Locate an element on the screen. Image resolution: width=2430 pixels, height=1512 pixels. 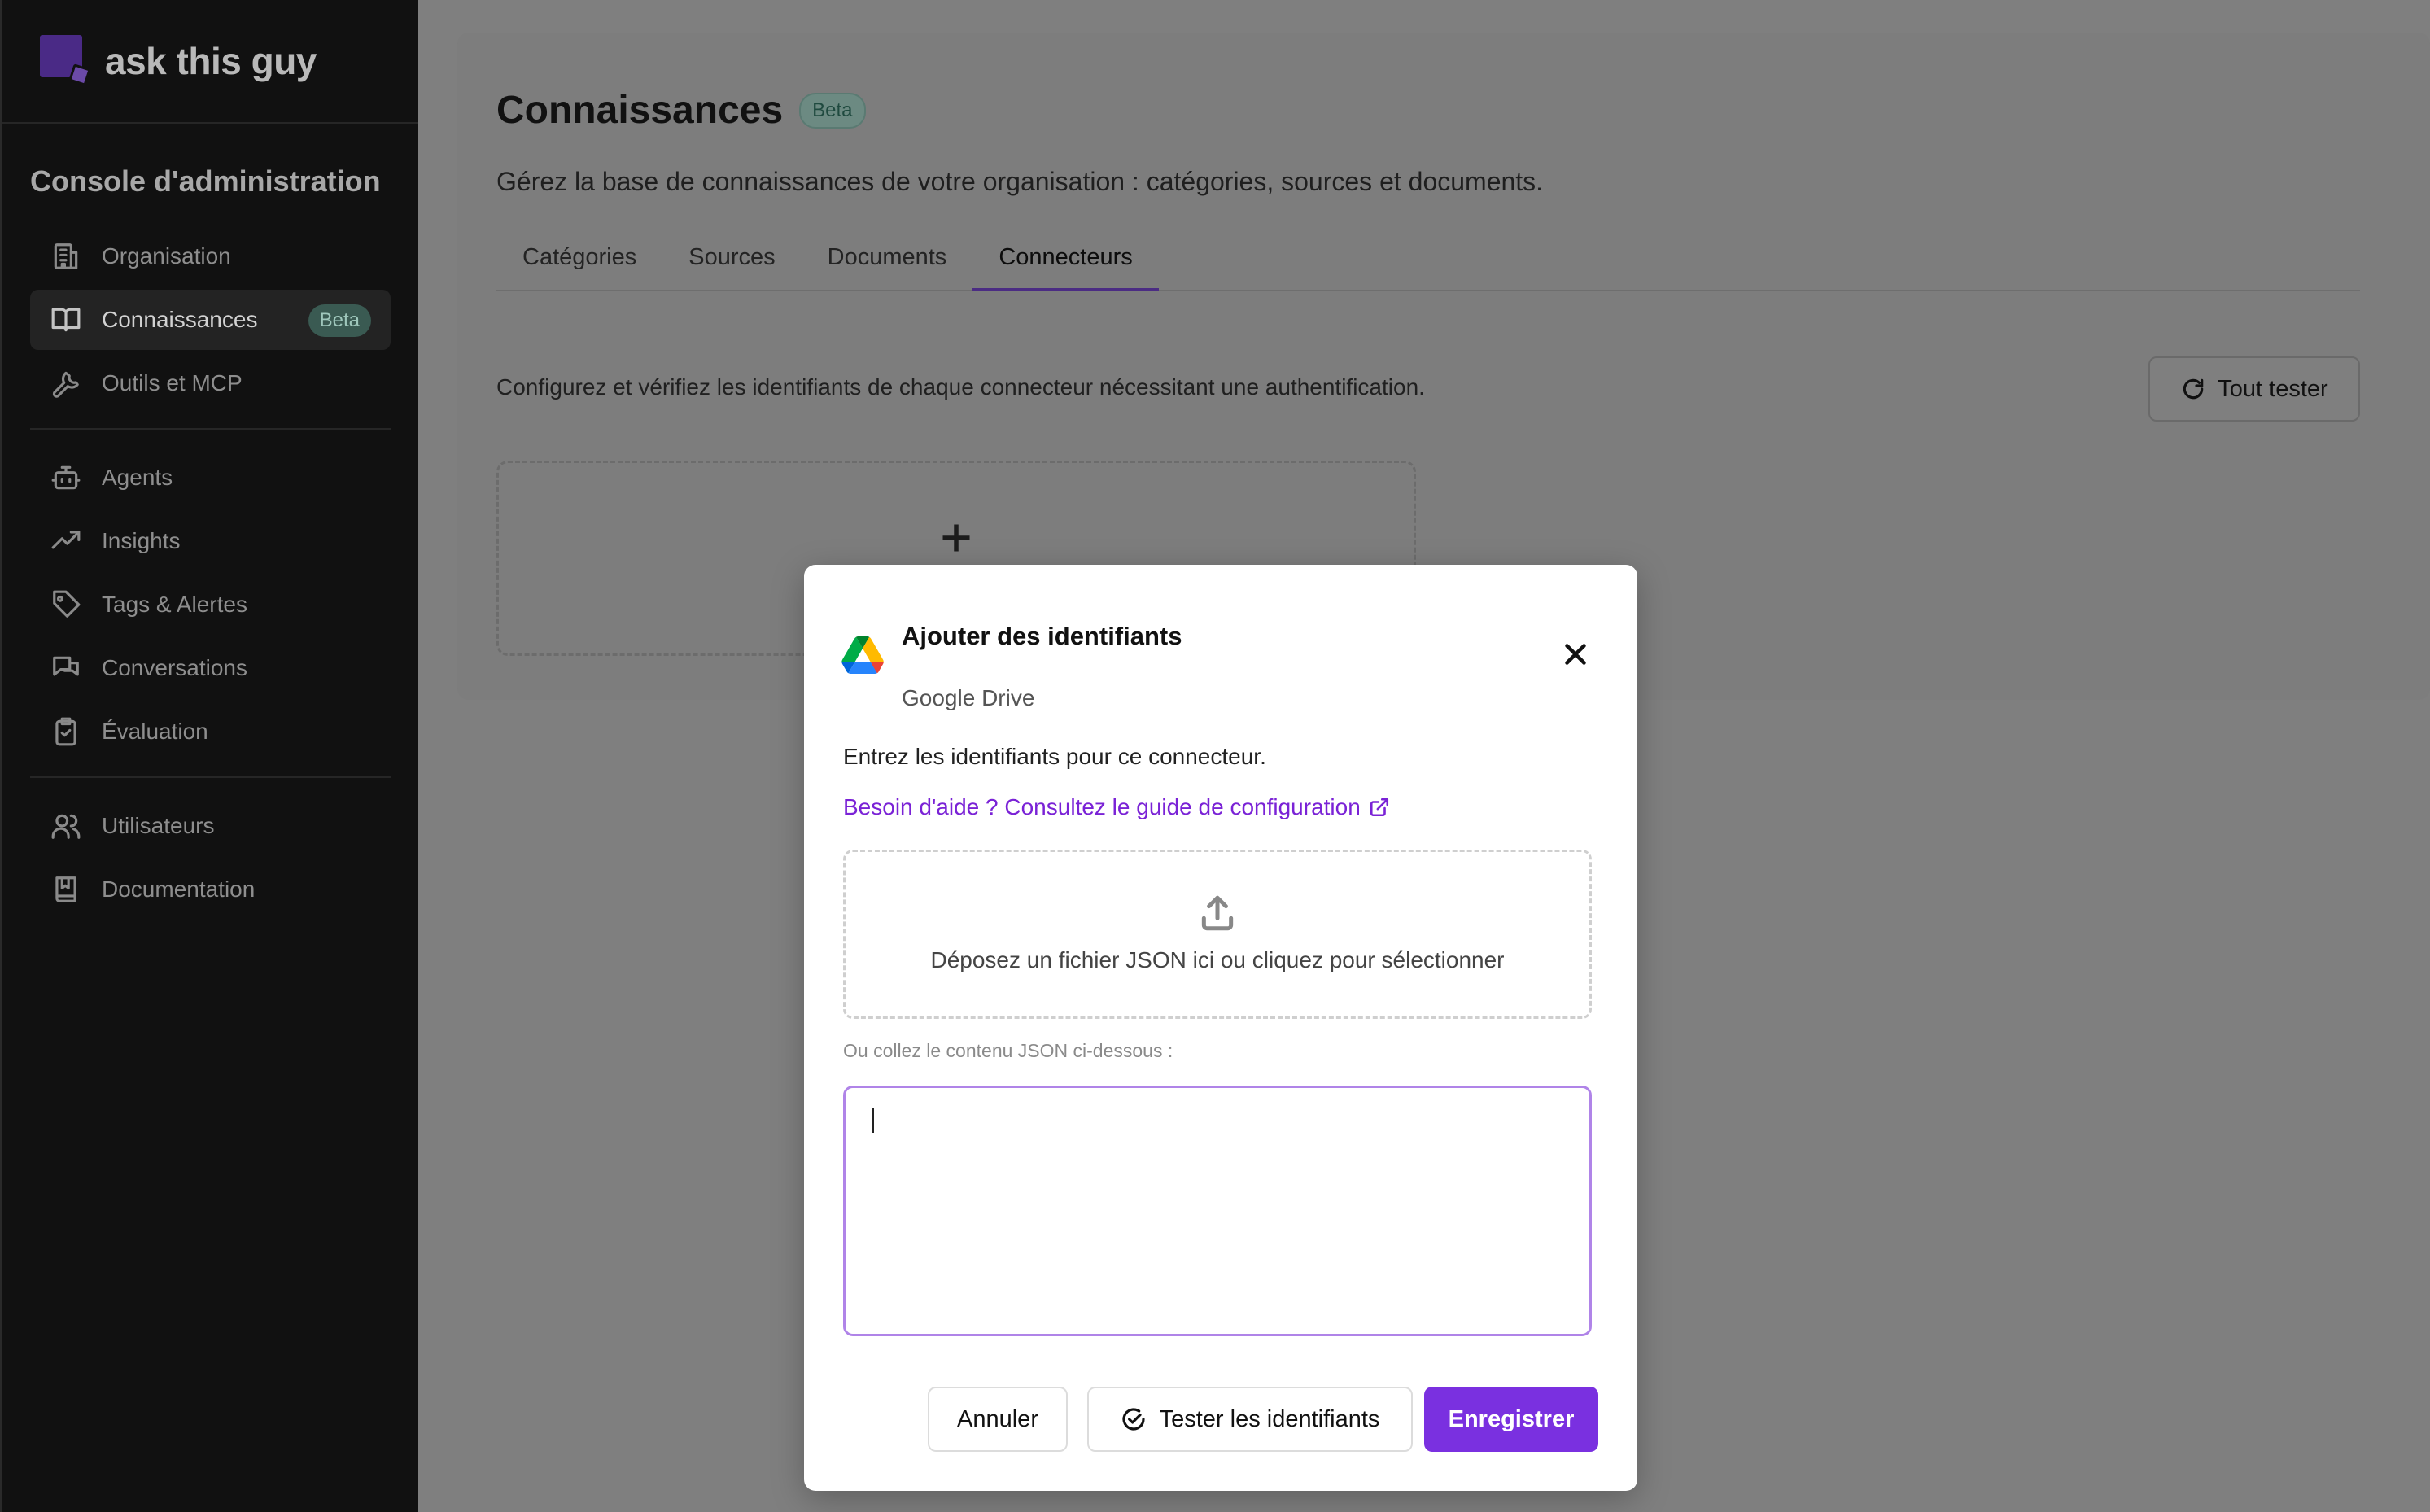
test-all-button: Tout tester is located at coordinates (2254, 389).